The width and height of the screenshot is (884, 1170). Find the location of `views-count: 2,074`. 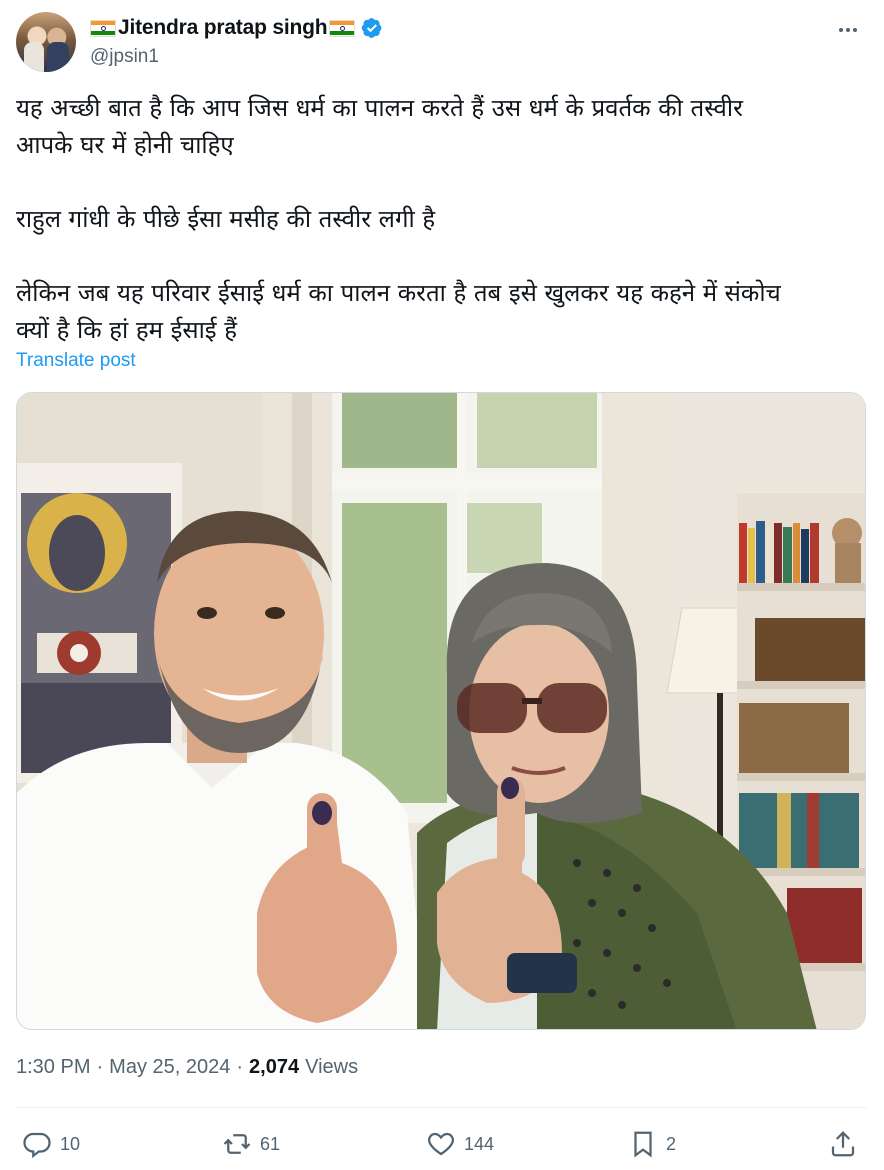

views-count: 2,074 is located at coordinates (274, 1067).